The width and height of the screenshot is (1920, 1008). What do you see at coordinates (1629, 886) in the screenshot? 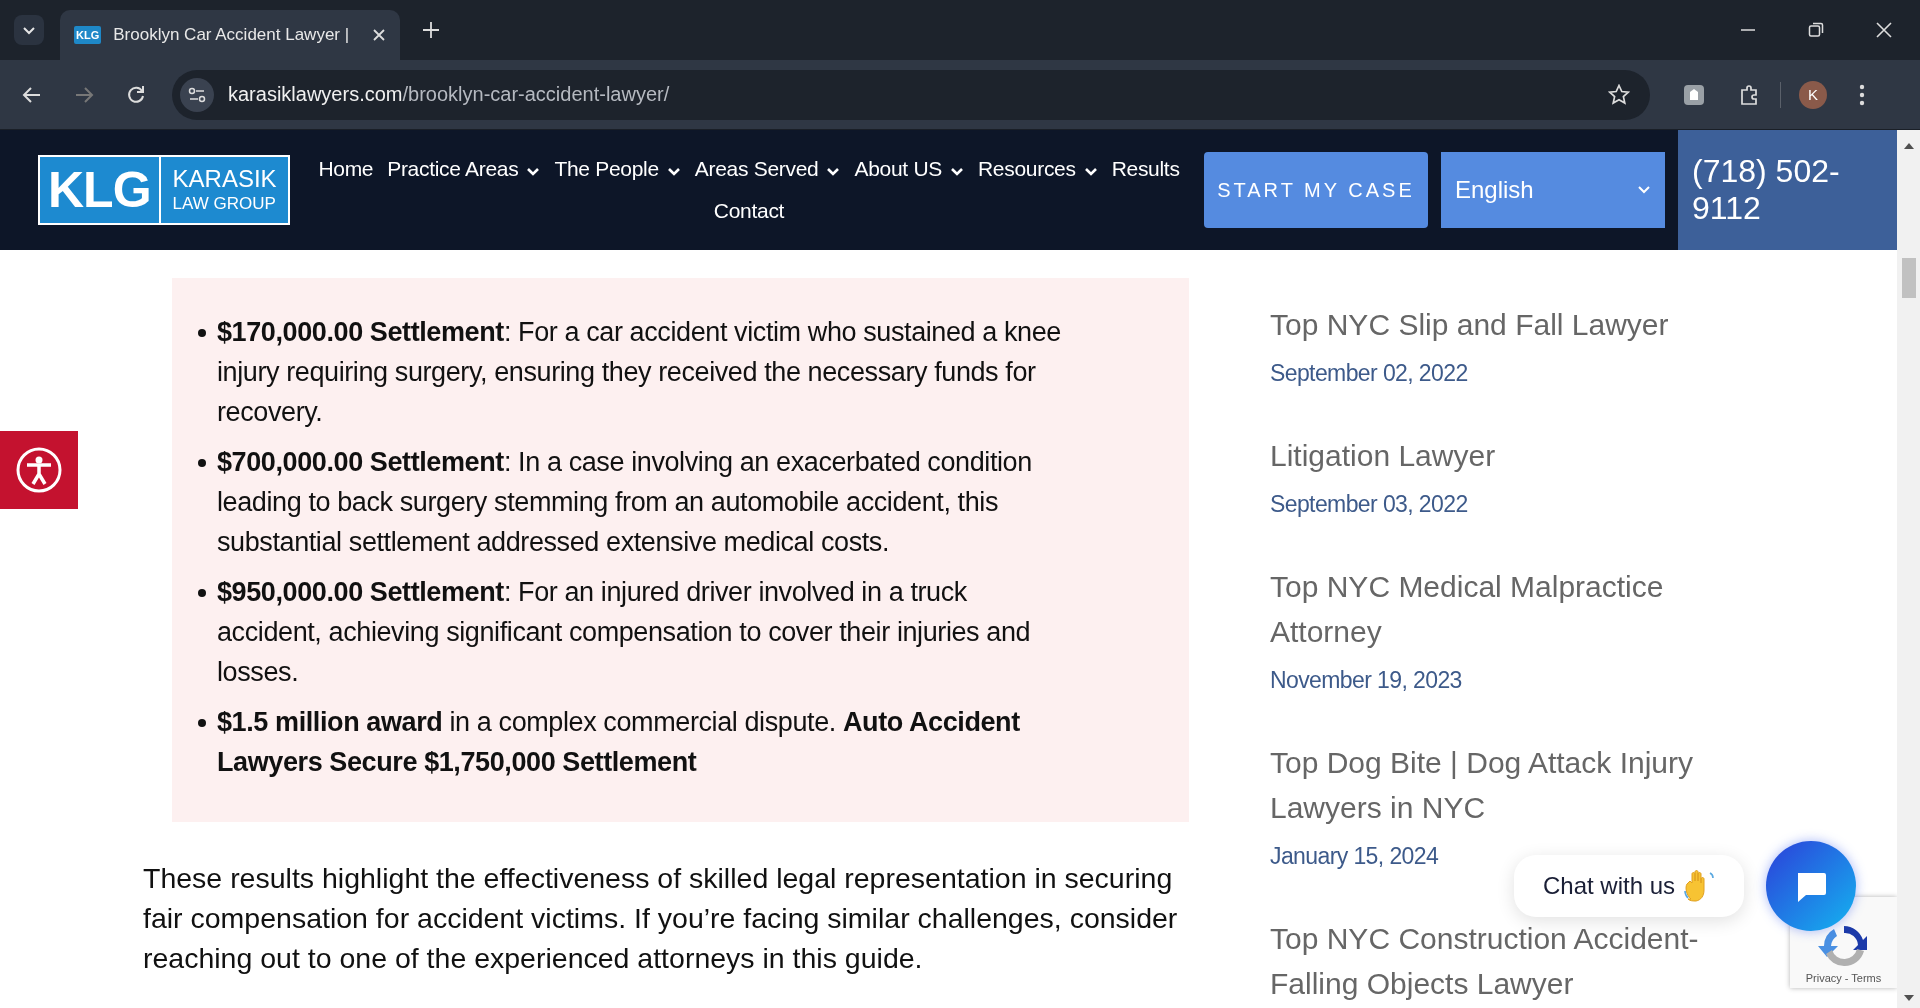
I see `chat-prompt: Chat with us` at bounding box center [1629, 886].